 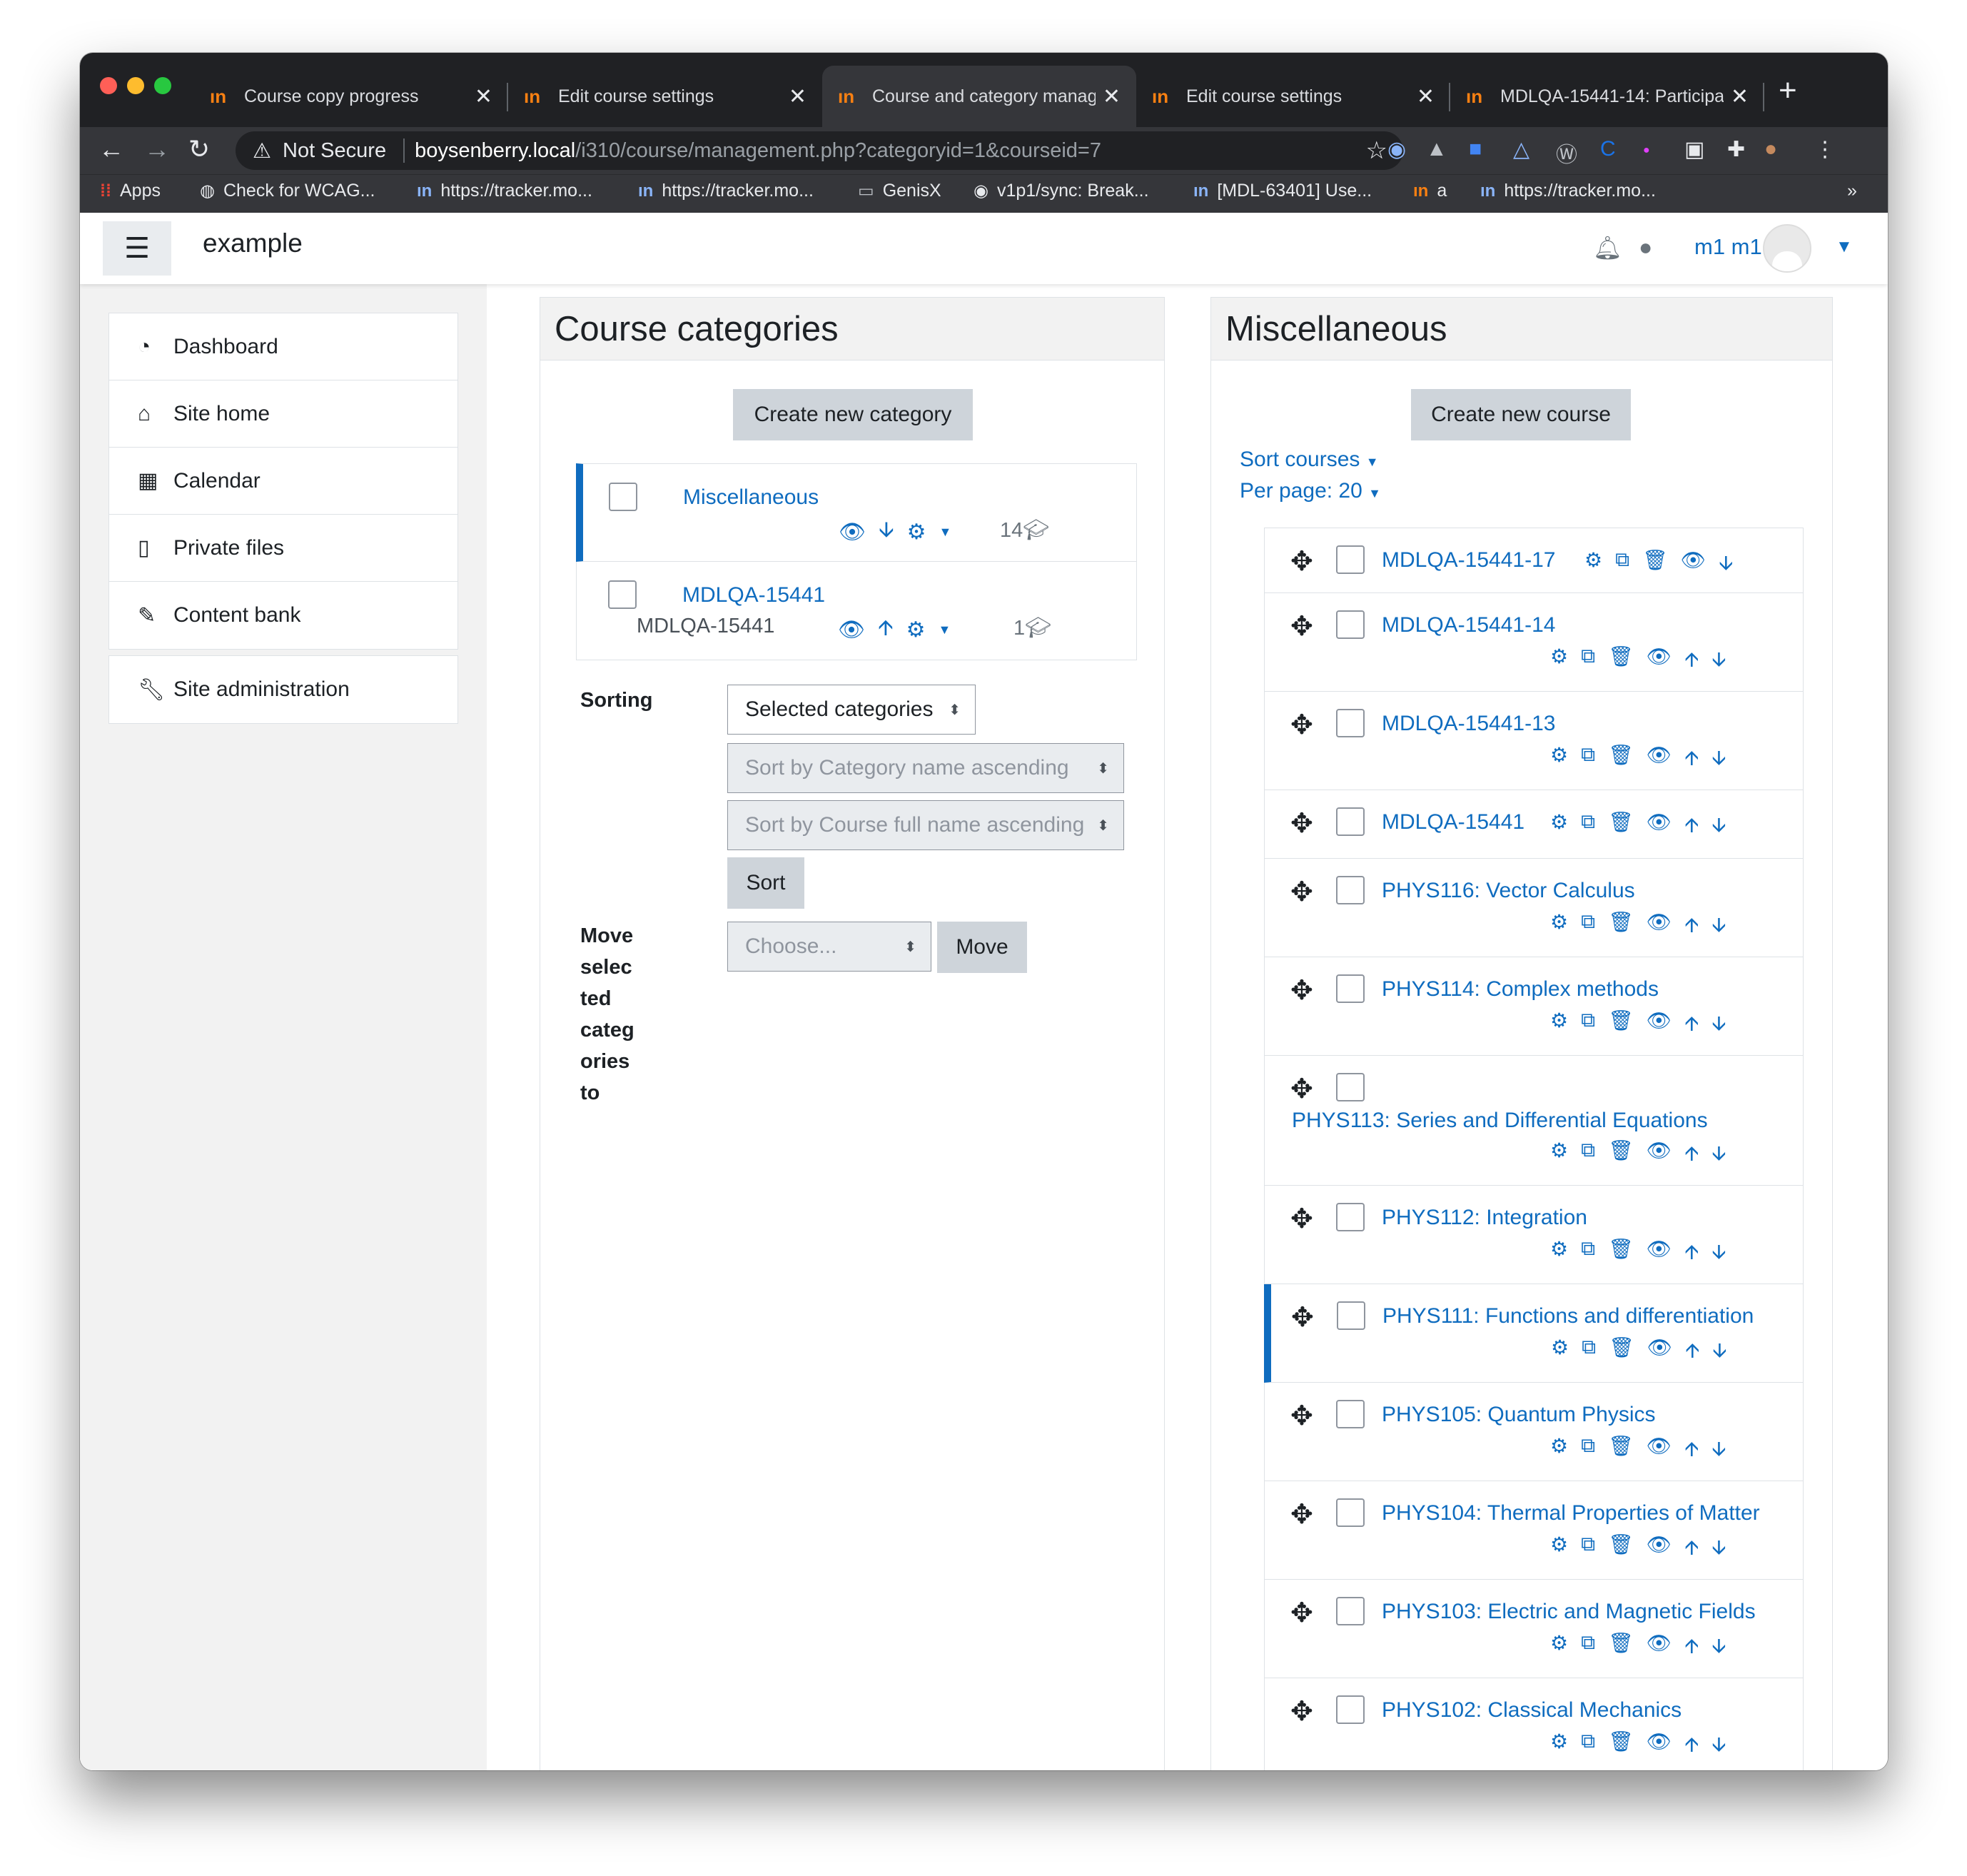 What do you see at coordinates (623, 497) in the screenshot?
I see `category-checkbox` at bounding box center [623, 497].